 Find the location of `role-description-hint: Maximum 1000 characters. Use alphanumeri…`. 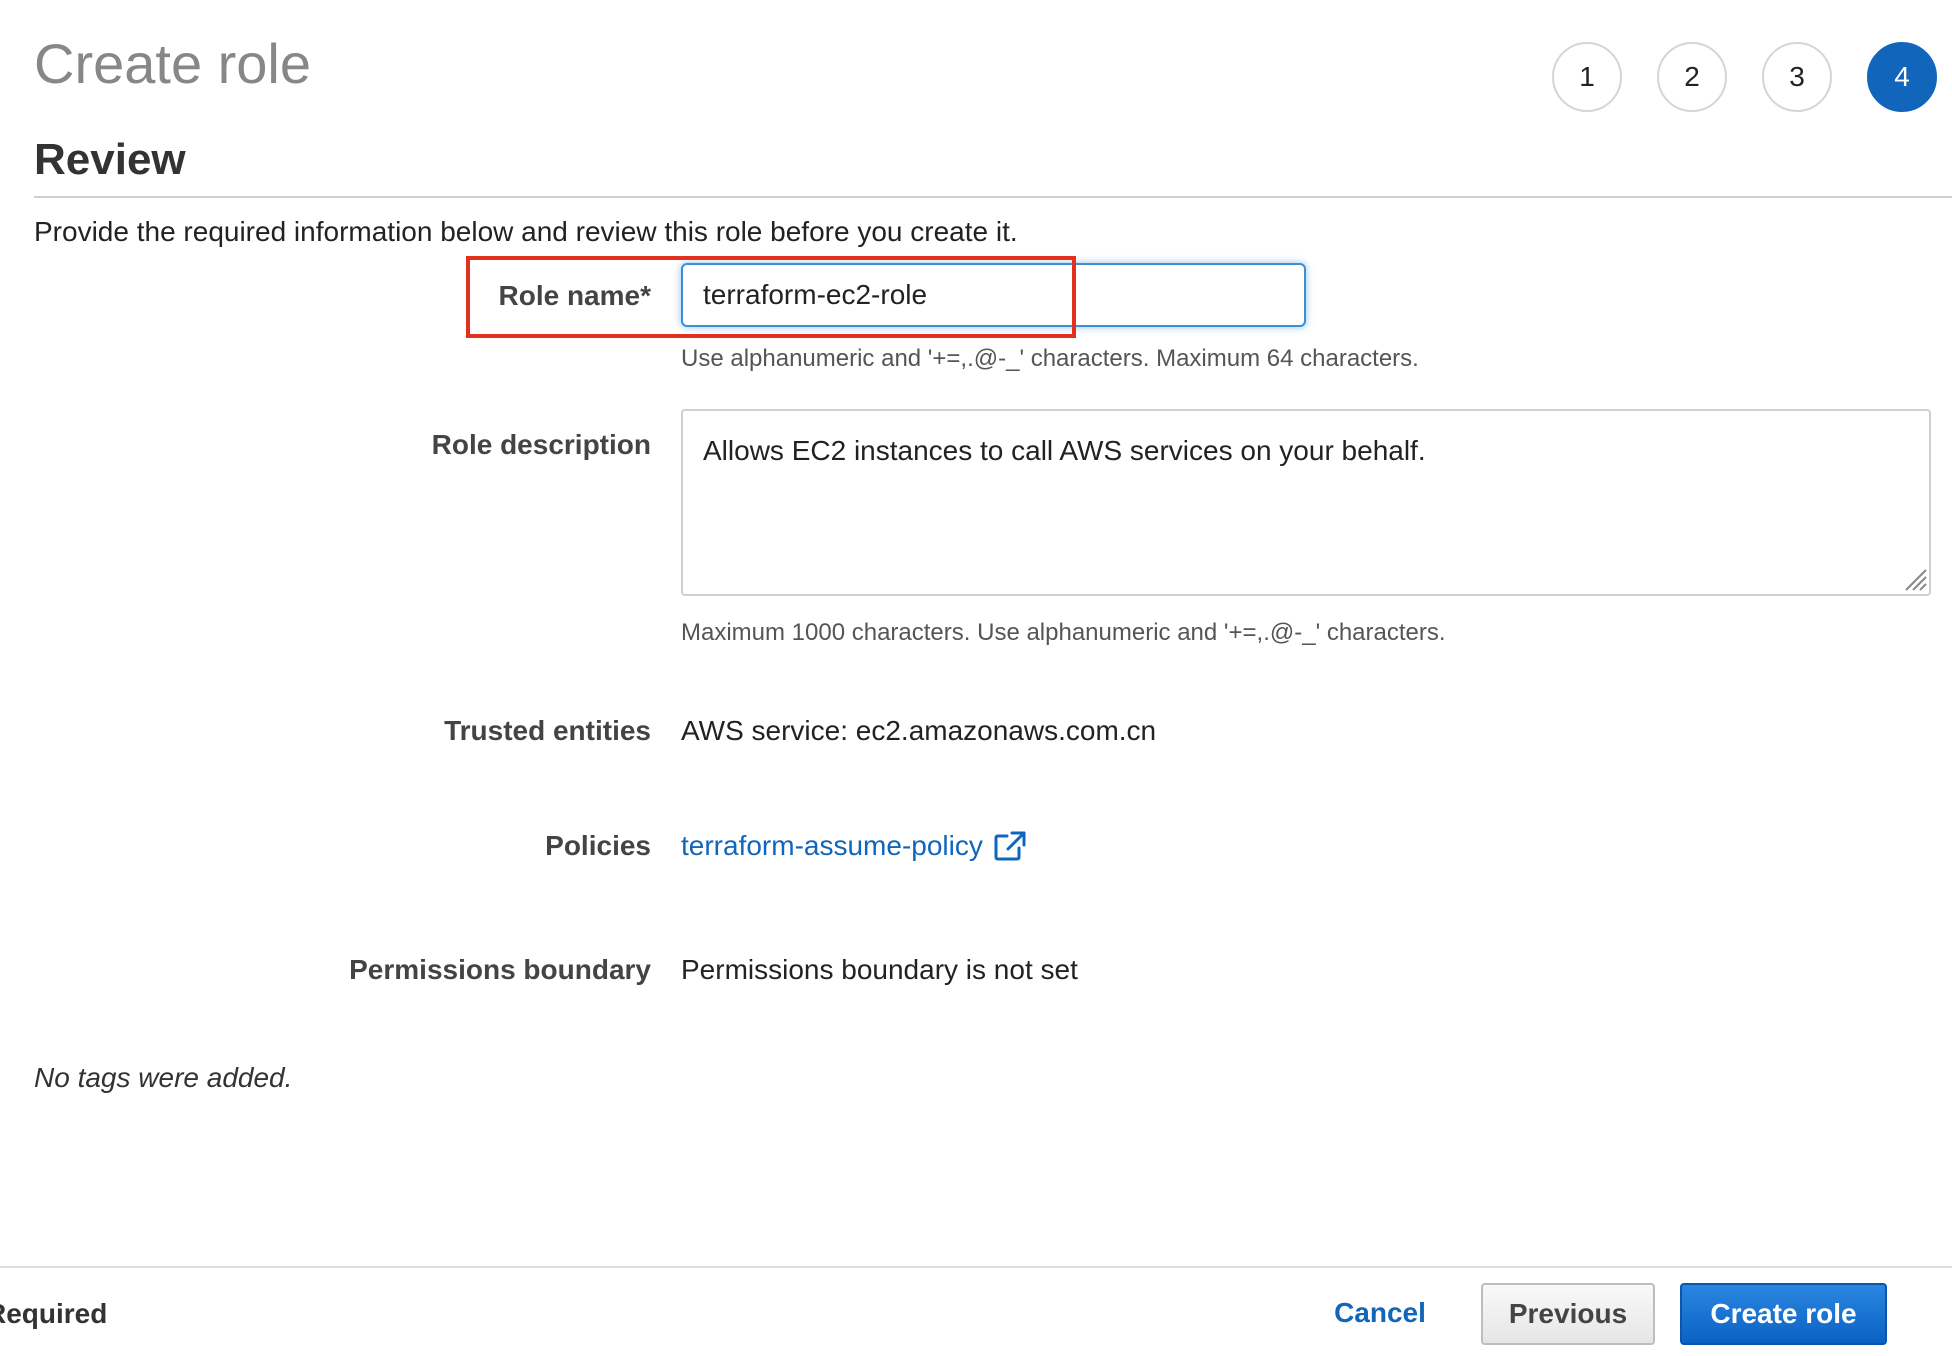

role-description-hint: Maximum 1000 characters. Use alphanumeri… is located at coordinates (1063, 632).